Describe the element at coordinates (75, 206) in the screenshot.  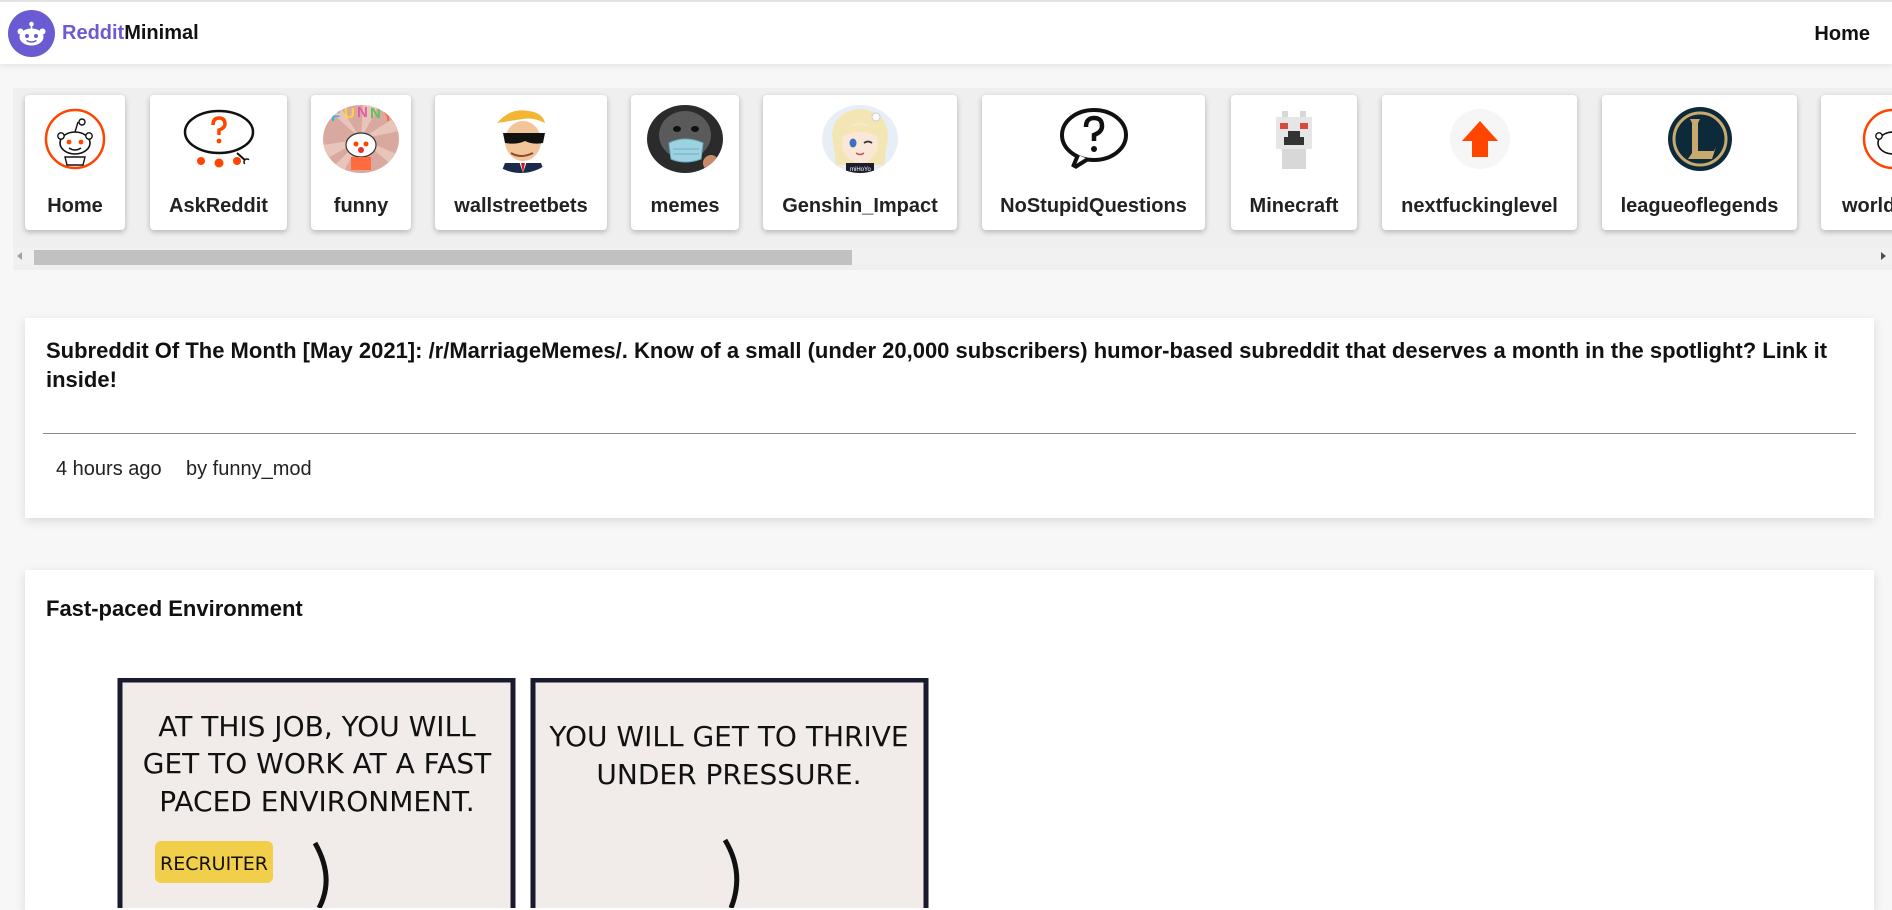
I see `subreddit-card-label: Home` at that location.